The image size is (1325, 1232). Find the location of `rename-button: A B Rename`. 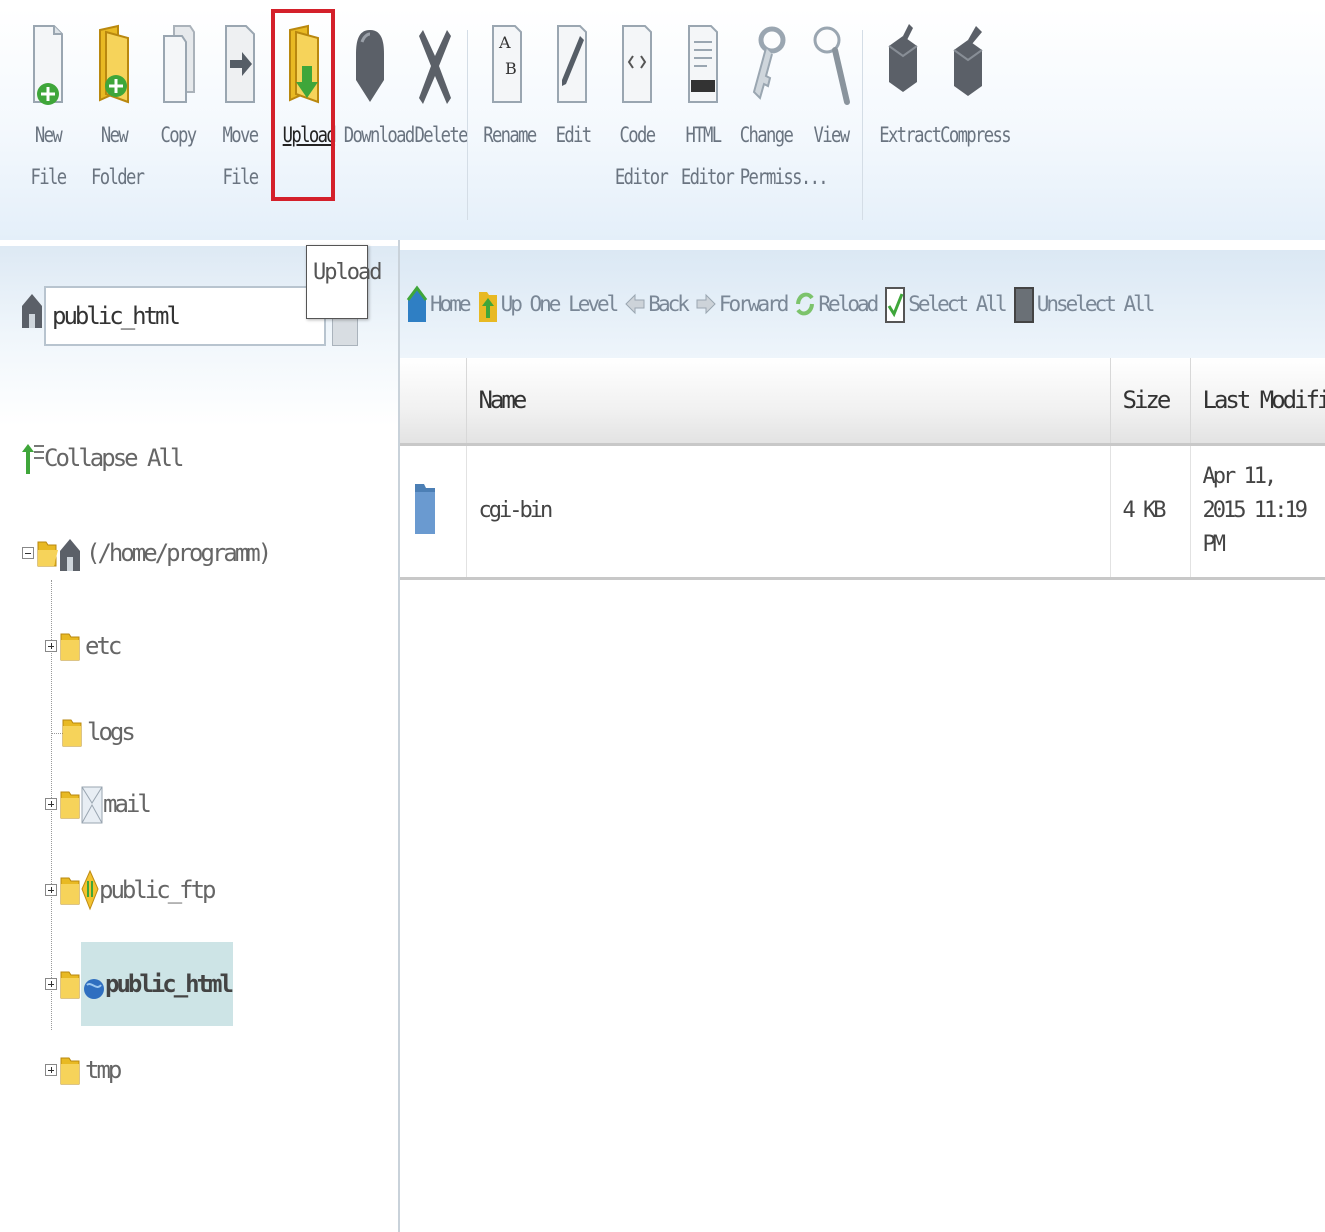

rename-button: A B Rename is located at coordinates (507, 122).